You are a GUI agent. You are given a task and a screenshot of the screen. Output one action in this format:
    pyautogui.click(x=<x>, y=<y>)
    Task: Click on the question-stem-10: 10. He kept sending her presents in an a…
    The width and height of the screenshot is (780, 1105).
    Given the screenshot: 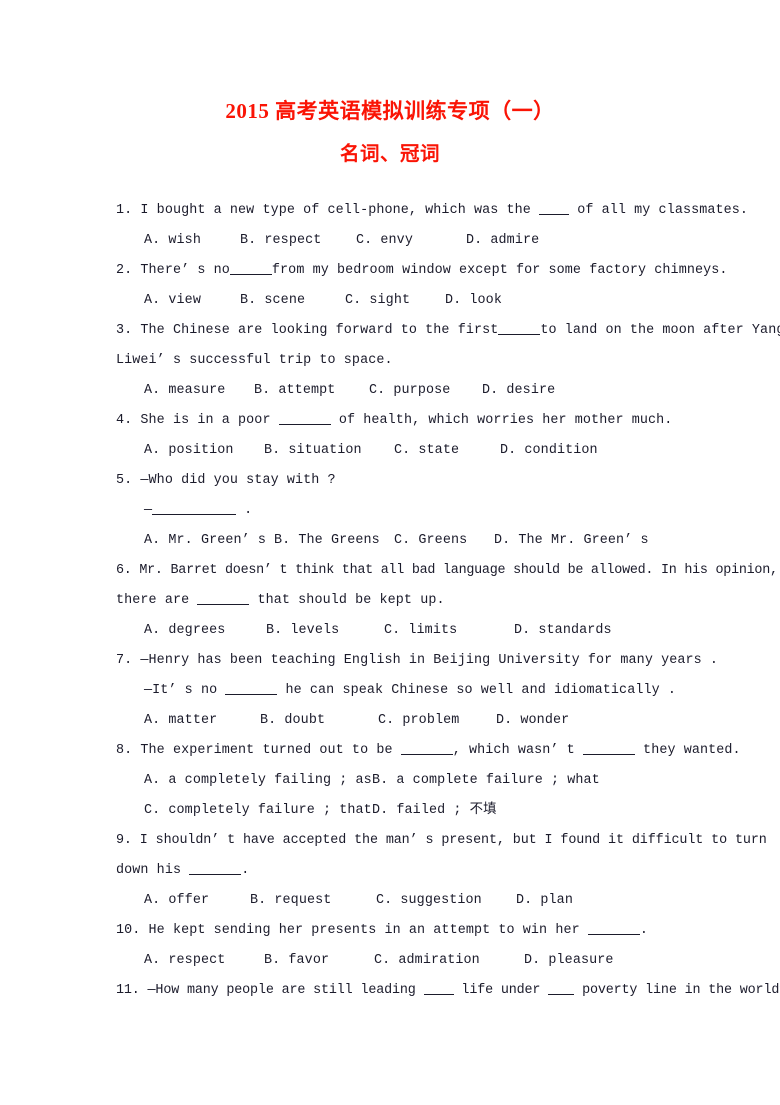 What is the action you would take?
    pyautogui.click(x=391, y=931)
    